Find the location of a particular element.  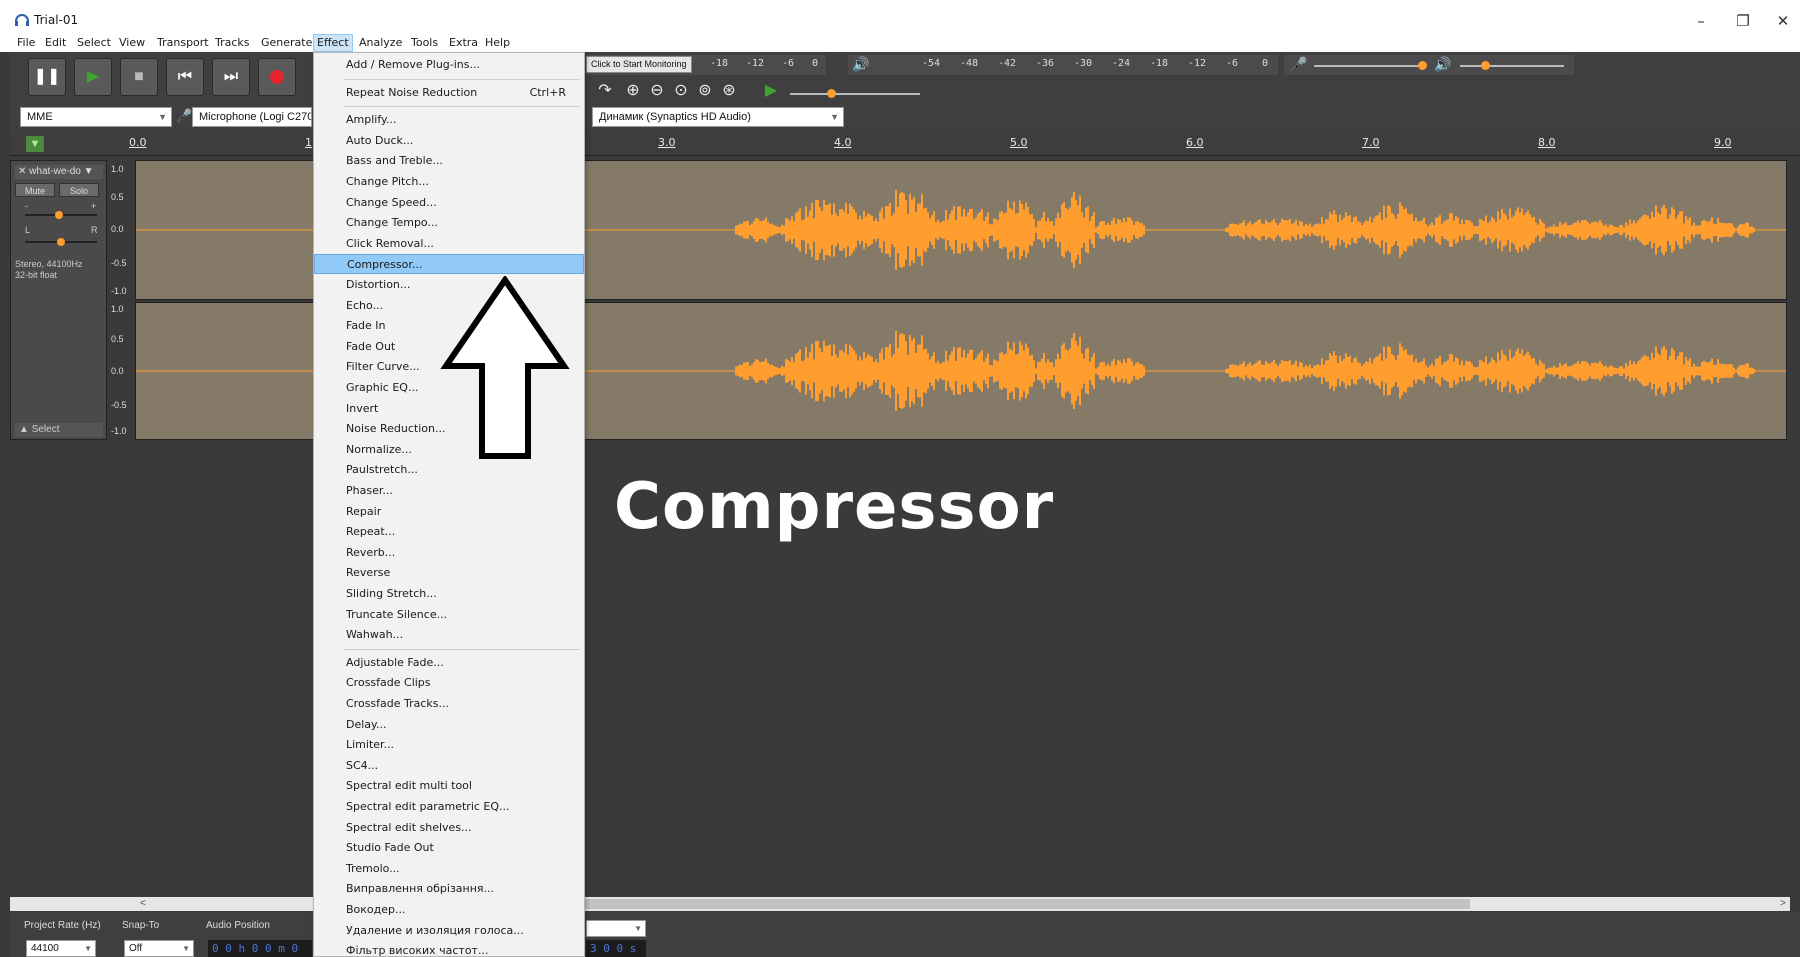

gain-slider-knob is located at coordinates (59, 215).